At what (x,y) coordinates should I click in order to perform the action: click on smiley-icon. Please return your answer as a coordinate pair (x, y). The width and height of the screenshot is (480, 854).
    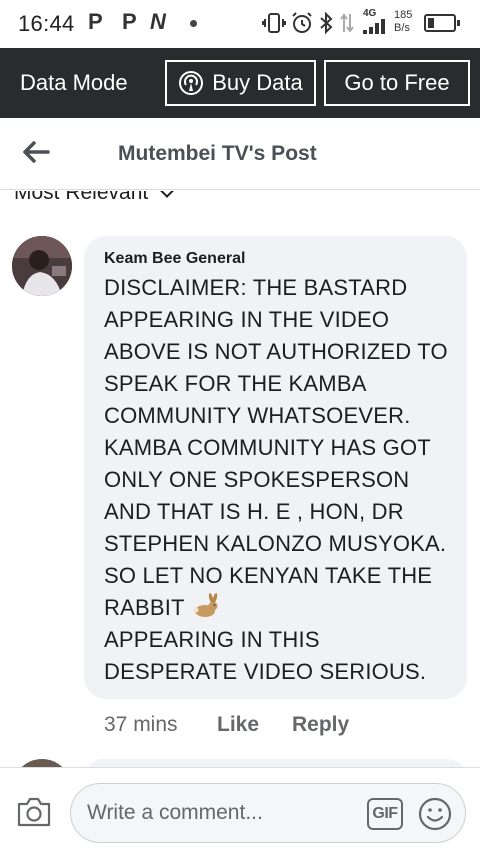
    Looking at the image, I should click on (435, 814).